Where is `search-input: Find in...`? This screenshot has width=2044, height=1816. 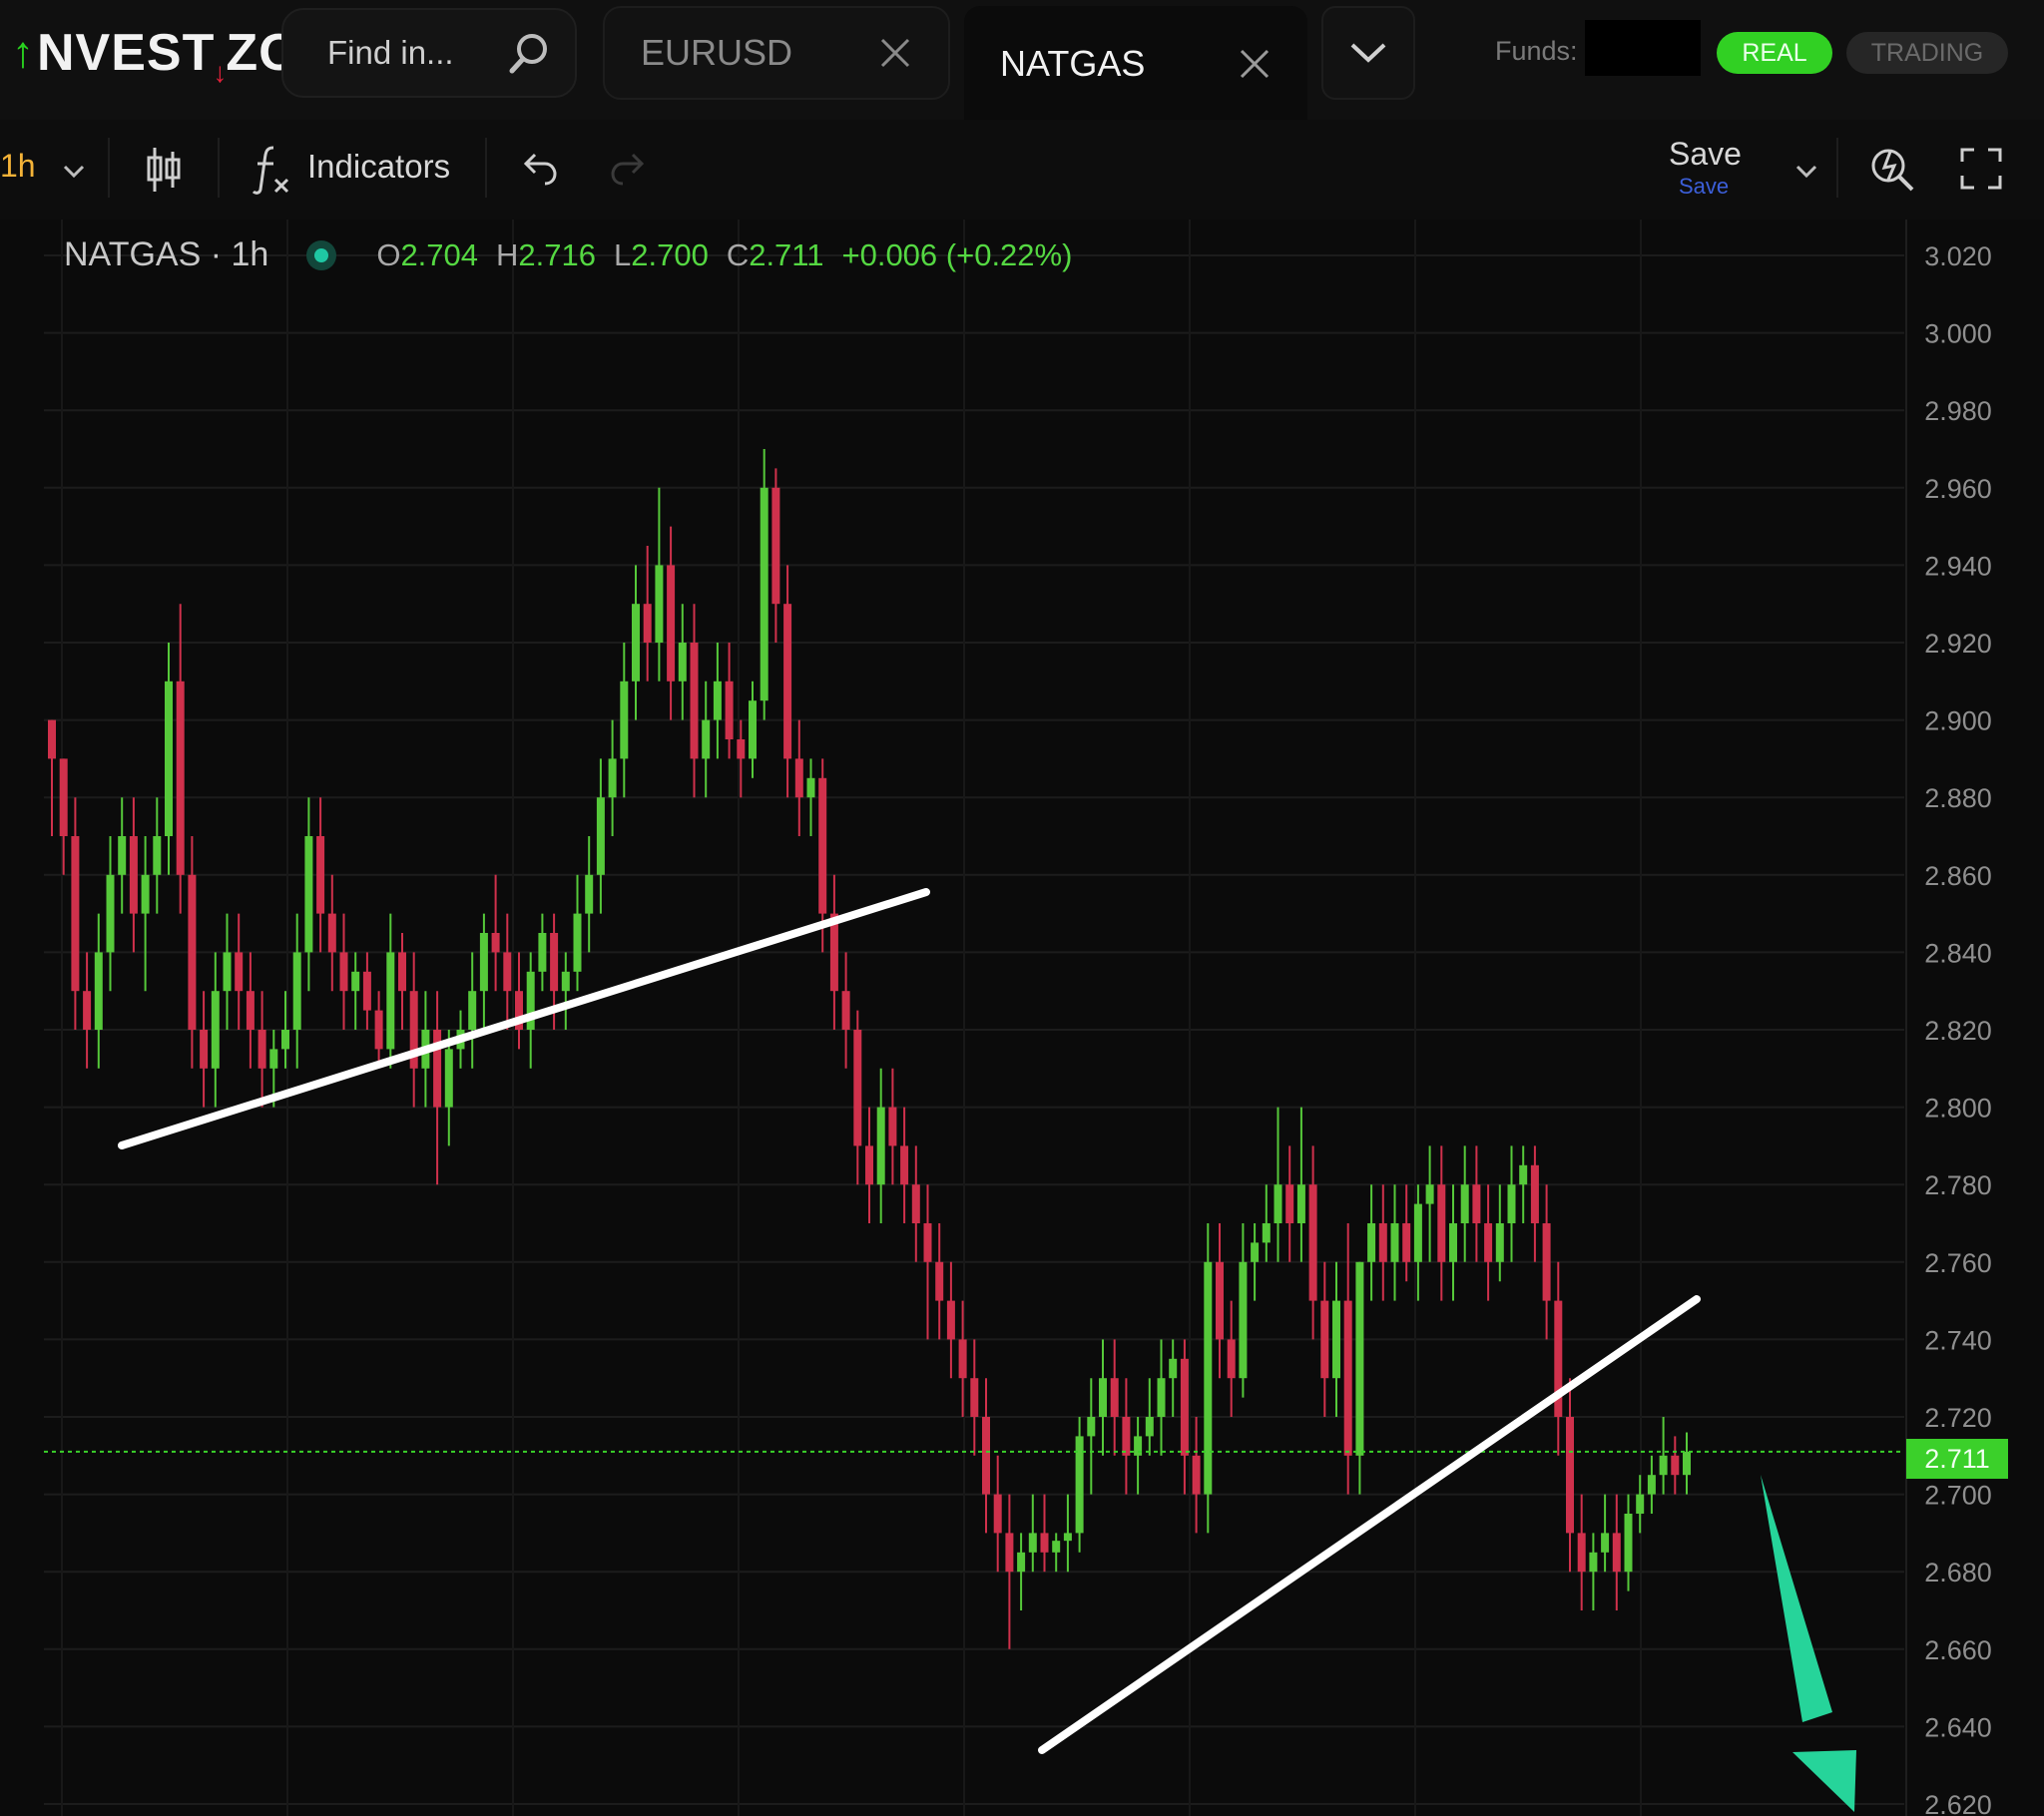 search-input: Find in... is located at coordinates (417, 53).